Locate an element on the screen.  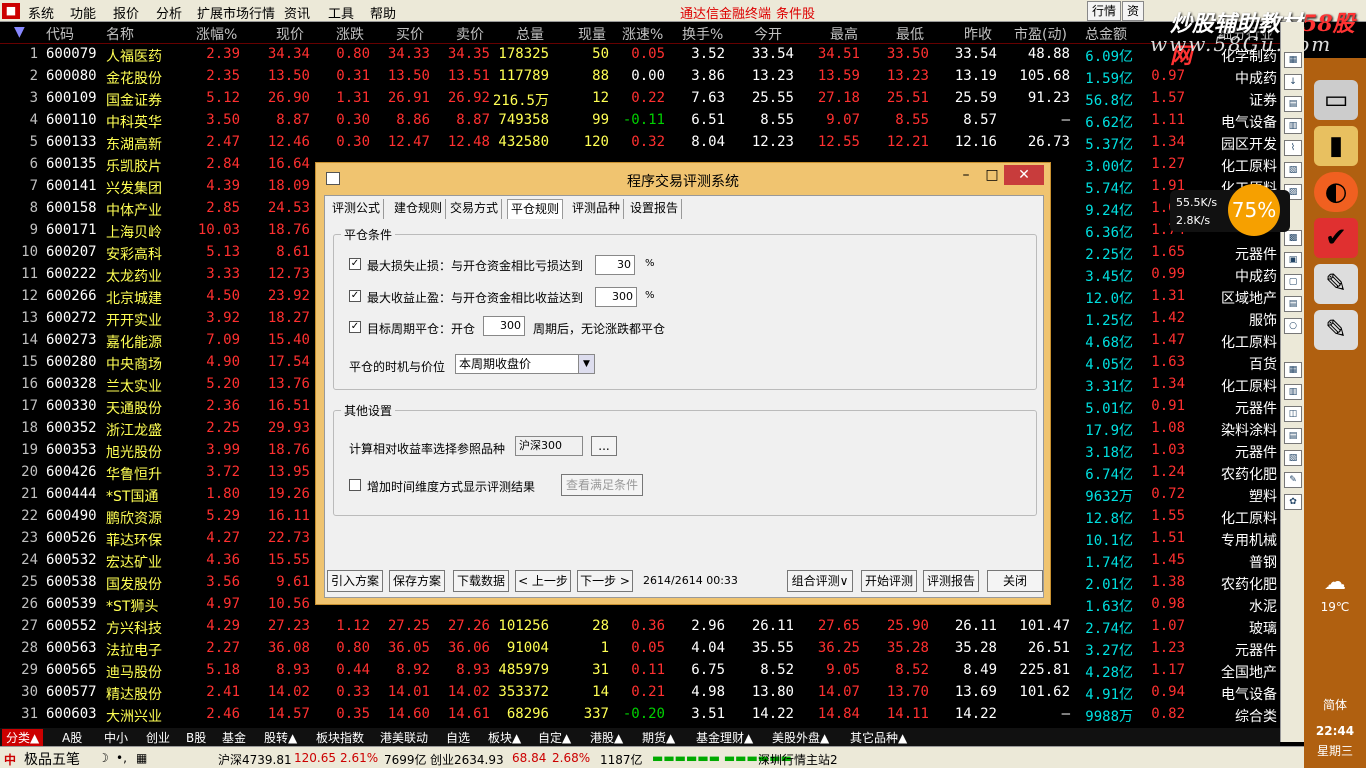
close-button: 关闭 is located at coordinates (1015, 581).